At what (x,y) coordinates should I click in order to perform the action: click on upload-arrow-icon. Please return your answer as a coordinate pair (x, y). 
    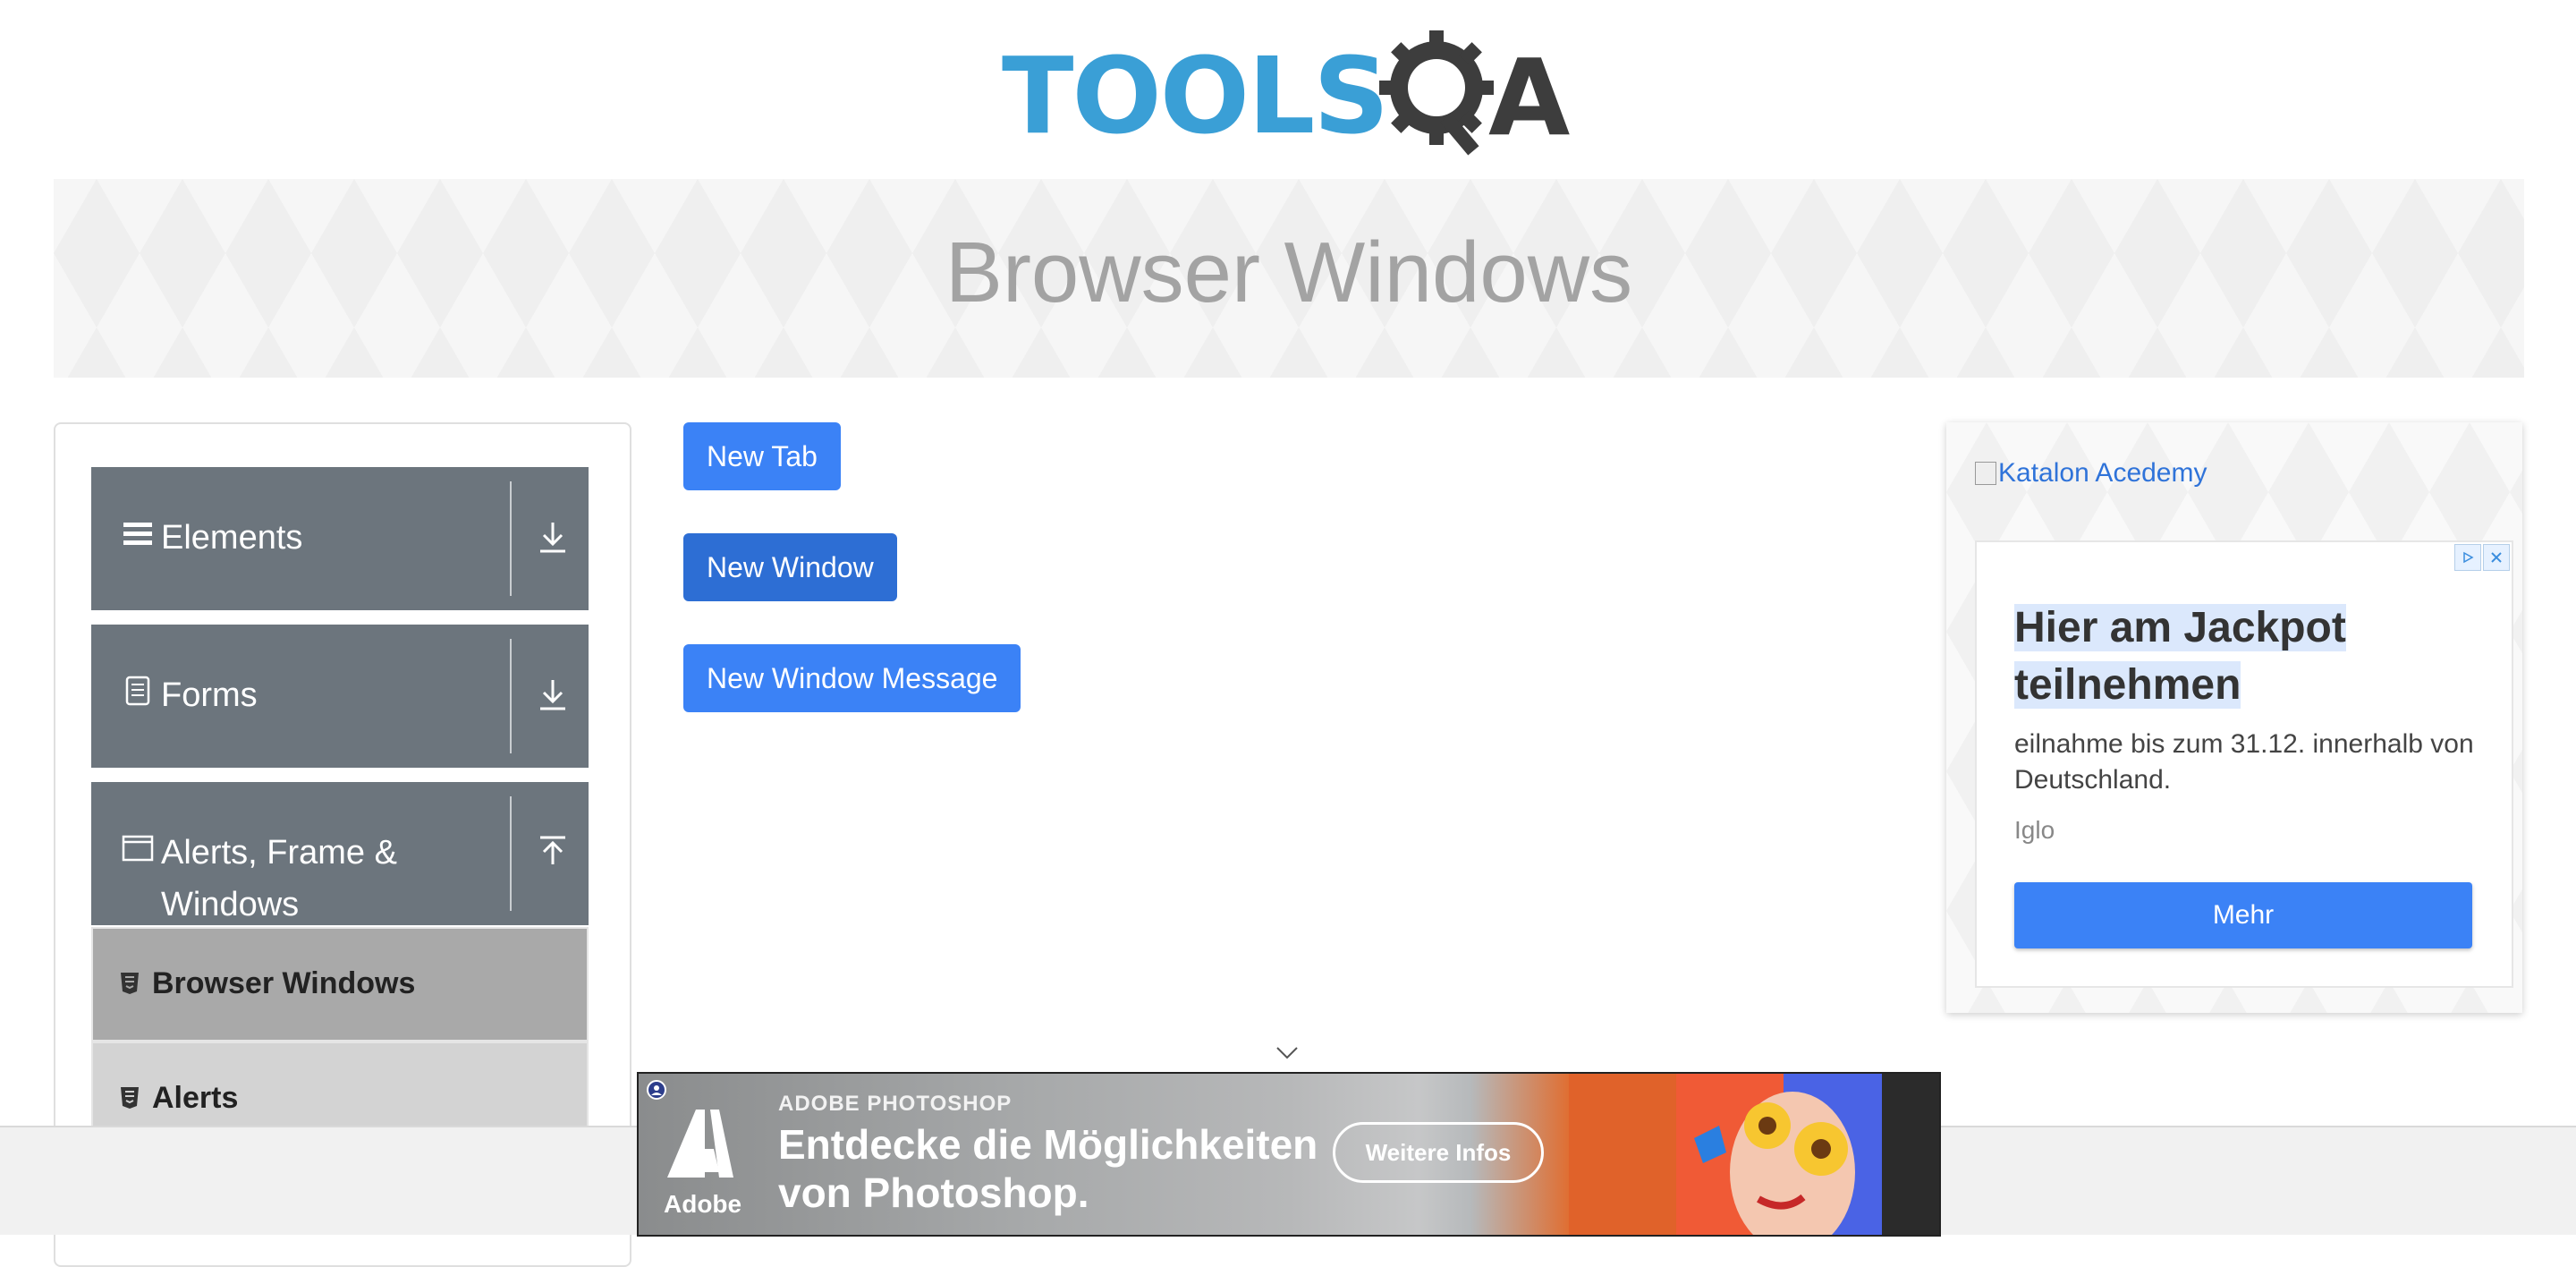
    Looking at the image, I should click on (553, 852).